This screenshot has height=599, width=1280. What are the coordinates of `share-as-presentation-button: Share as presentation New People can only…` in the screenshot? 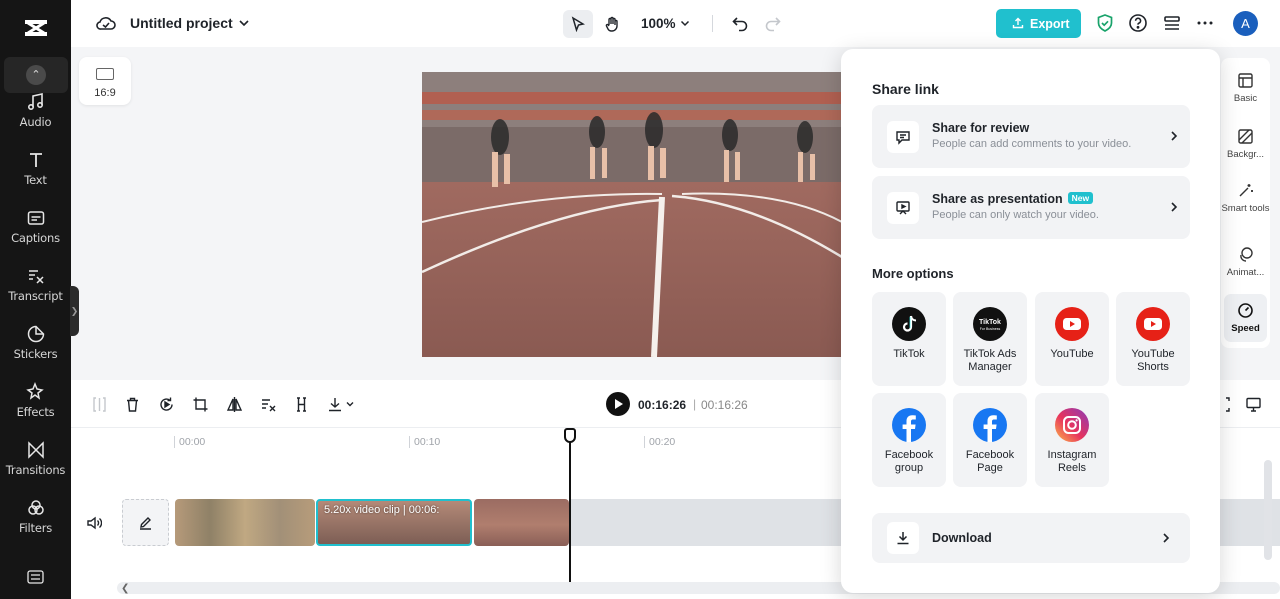 It's located at (1031, 207).